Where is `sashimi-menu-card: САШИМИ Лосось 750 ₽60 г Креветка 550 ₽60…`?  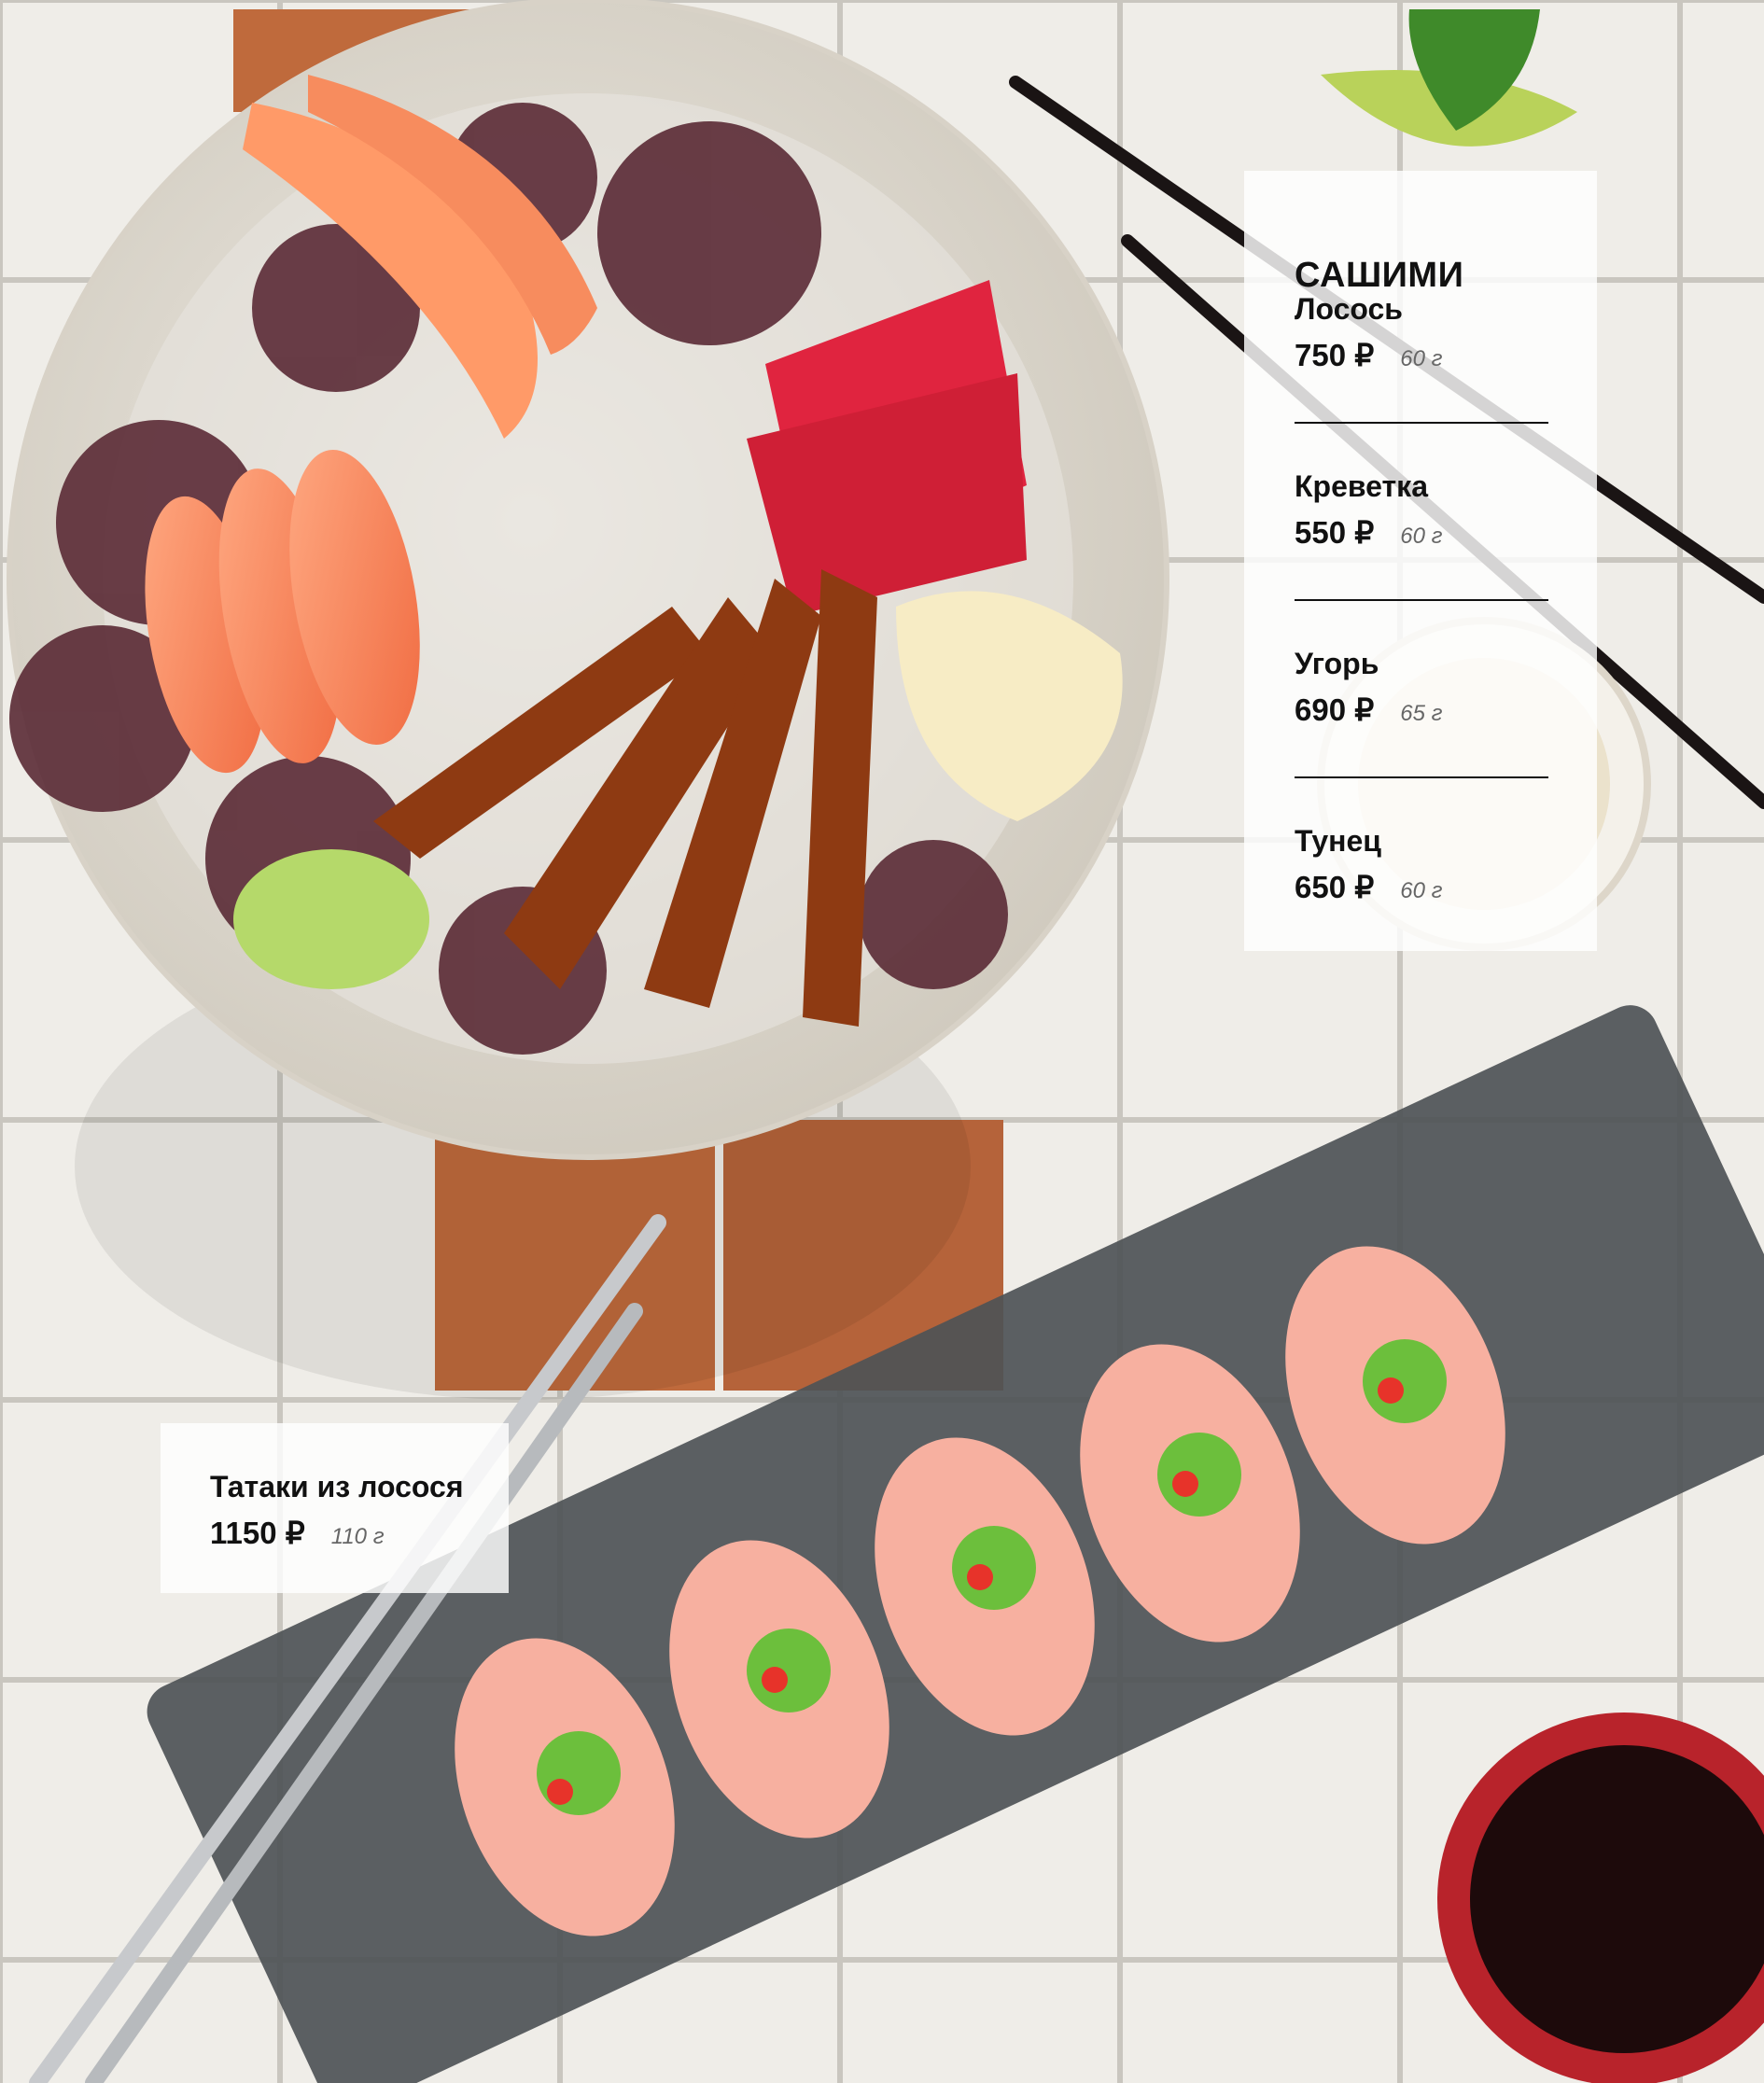 sashimi-menu-card: САШИМИ Лосось 750 ₽60 г Креветка 550 ₽60… is located at coordinates (1420, 561).